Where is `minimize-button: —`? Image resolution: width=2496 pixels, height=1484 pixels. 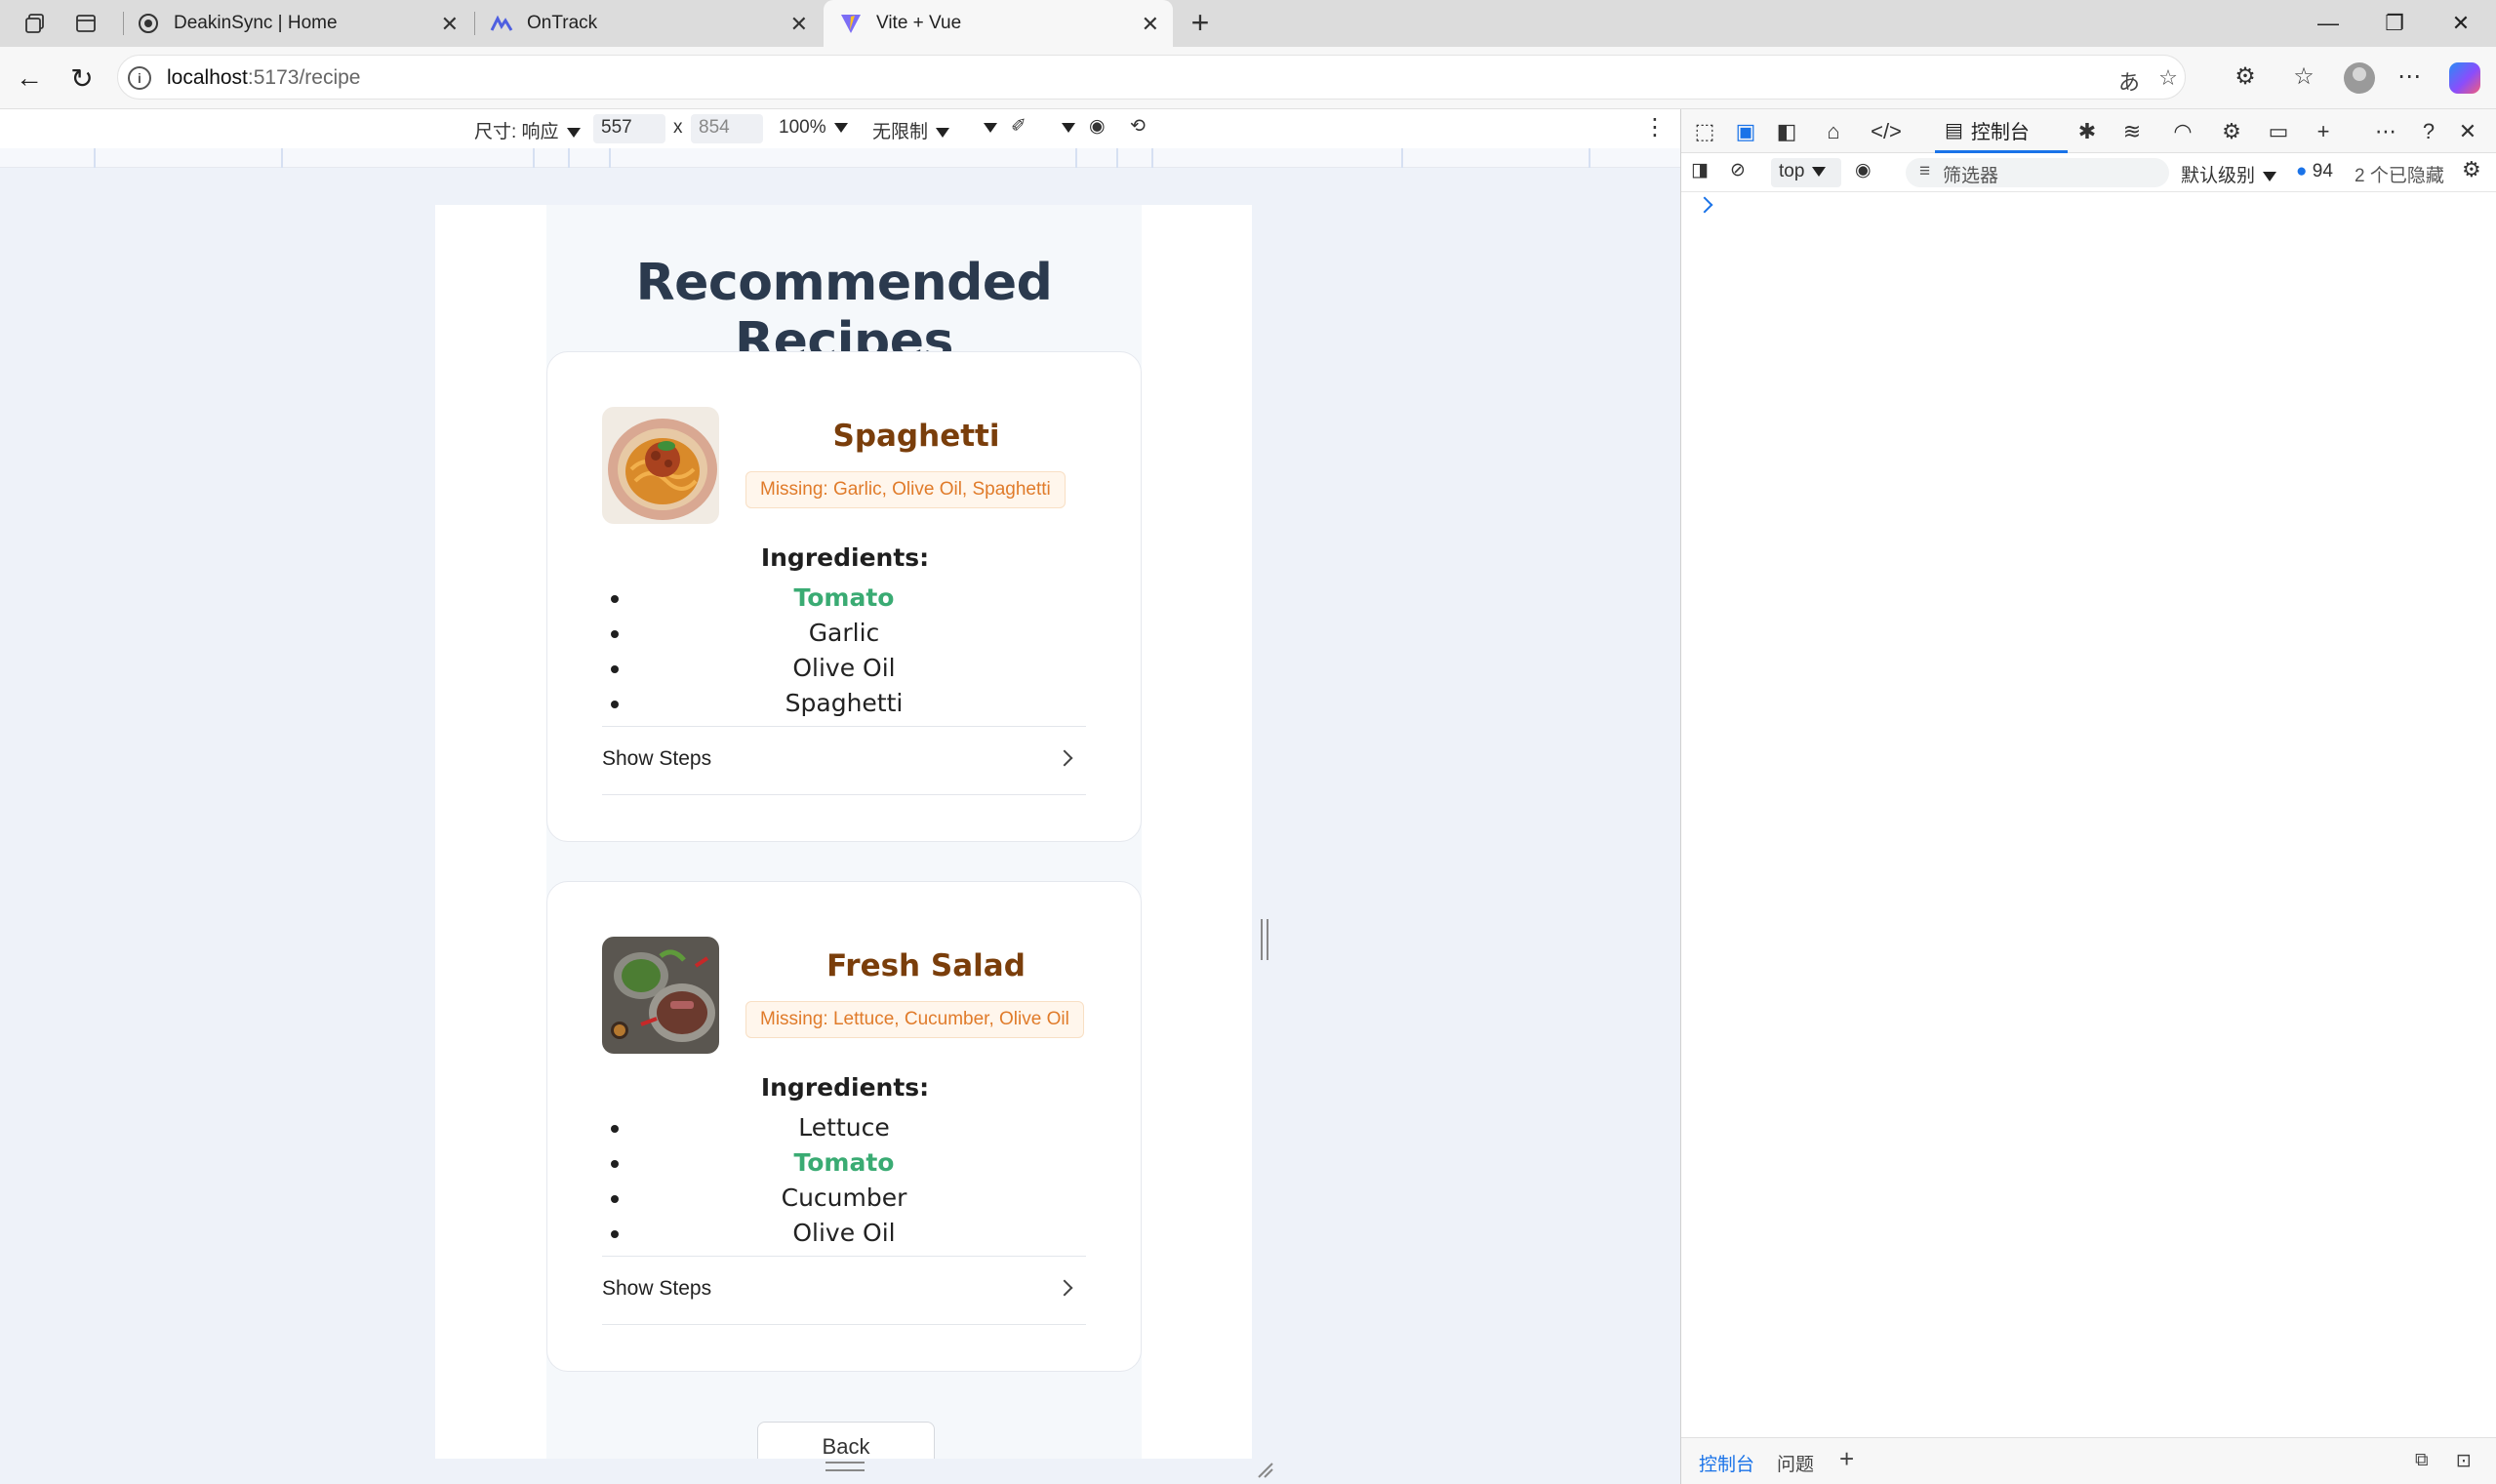
minimize-button: — is located at coordinates (2328, 23).